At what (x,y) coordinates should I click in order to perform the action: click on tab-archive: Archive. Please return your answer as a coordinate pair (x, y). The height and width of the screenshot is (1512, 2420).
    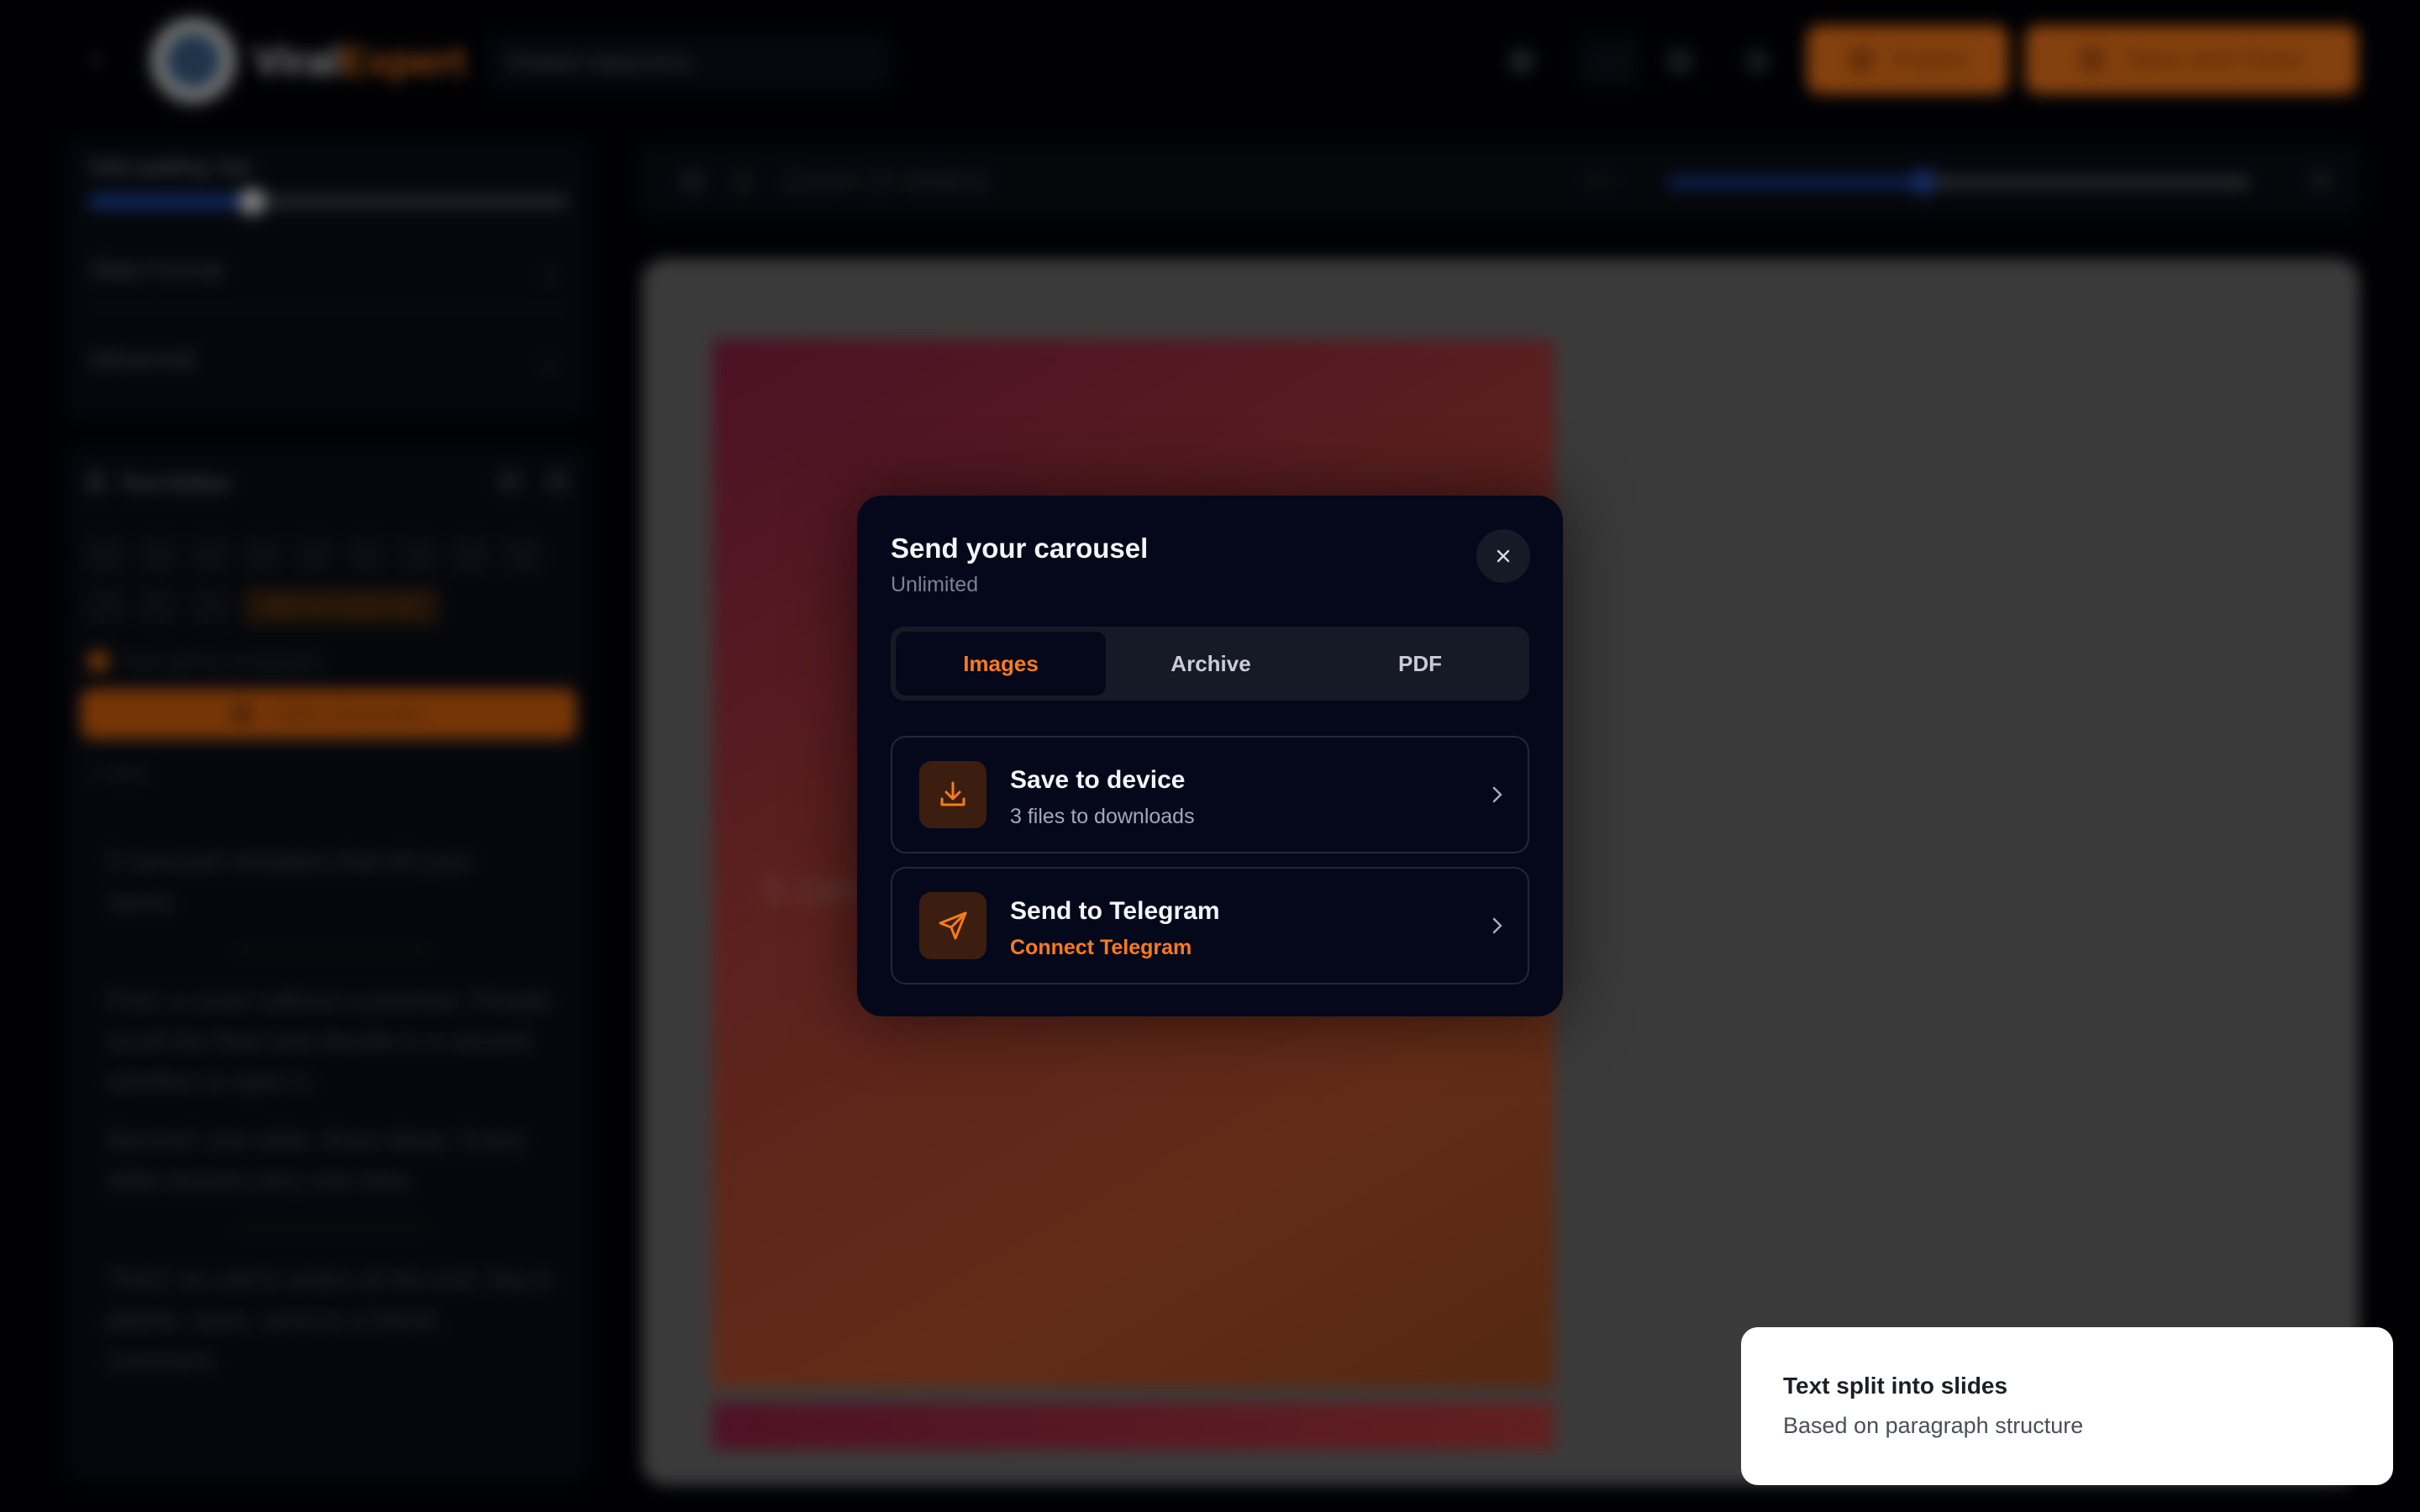
    Looking at the image, I should click on (1211, 664).